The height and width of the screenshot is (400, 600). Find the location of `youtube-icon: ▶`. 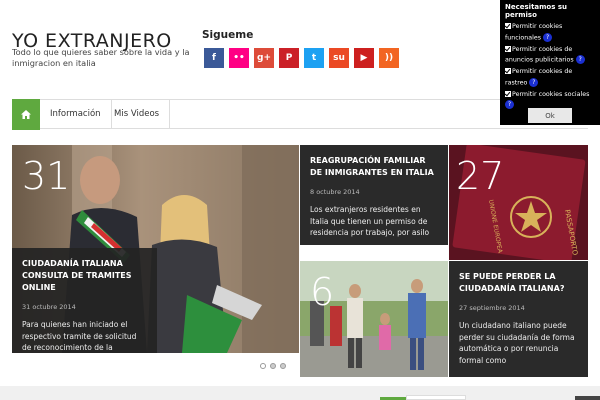

youtube-icon: ▶ is located at coordinates (364, 58).